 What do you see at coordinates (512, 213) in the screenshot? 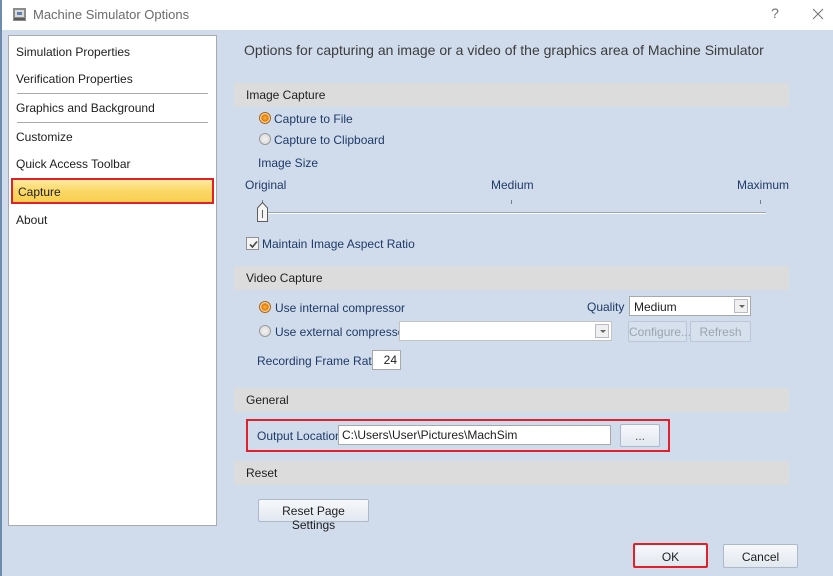
I see `image-size-slider-track` at bounding box center [512, 213].